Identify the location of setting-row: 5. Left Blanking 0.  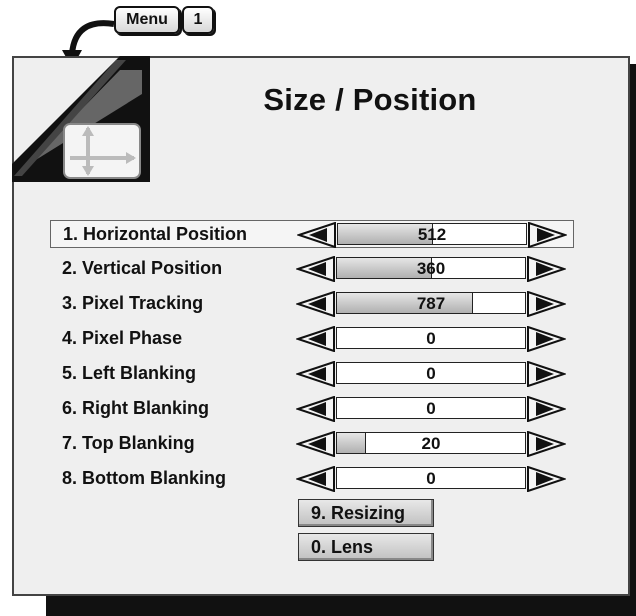
(312, 374).